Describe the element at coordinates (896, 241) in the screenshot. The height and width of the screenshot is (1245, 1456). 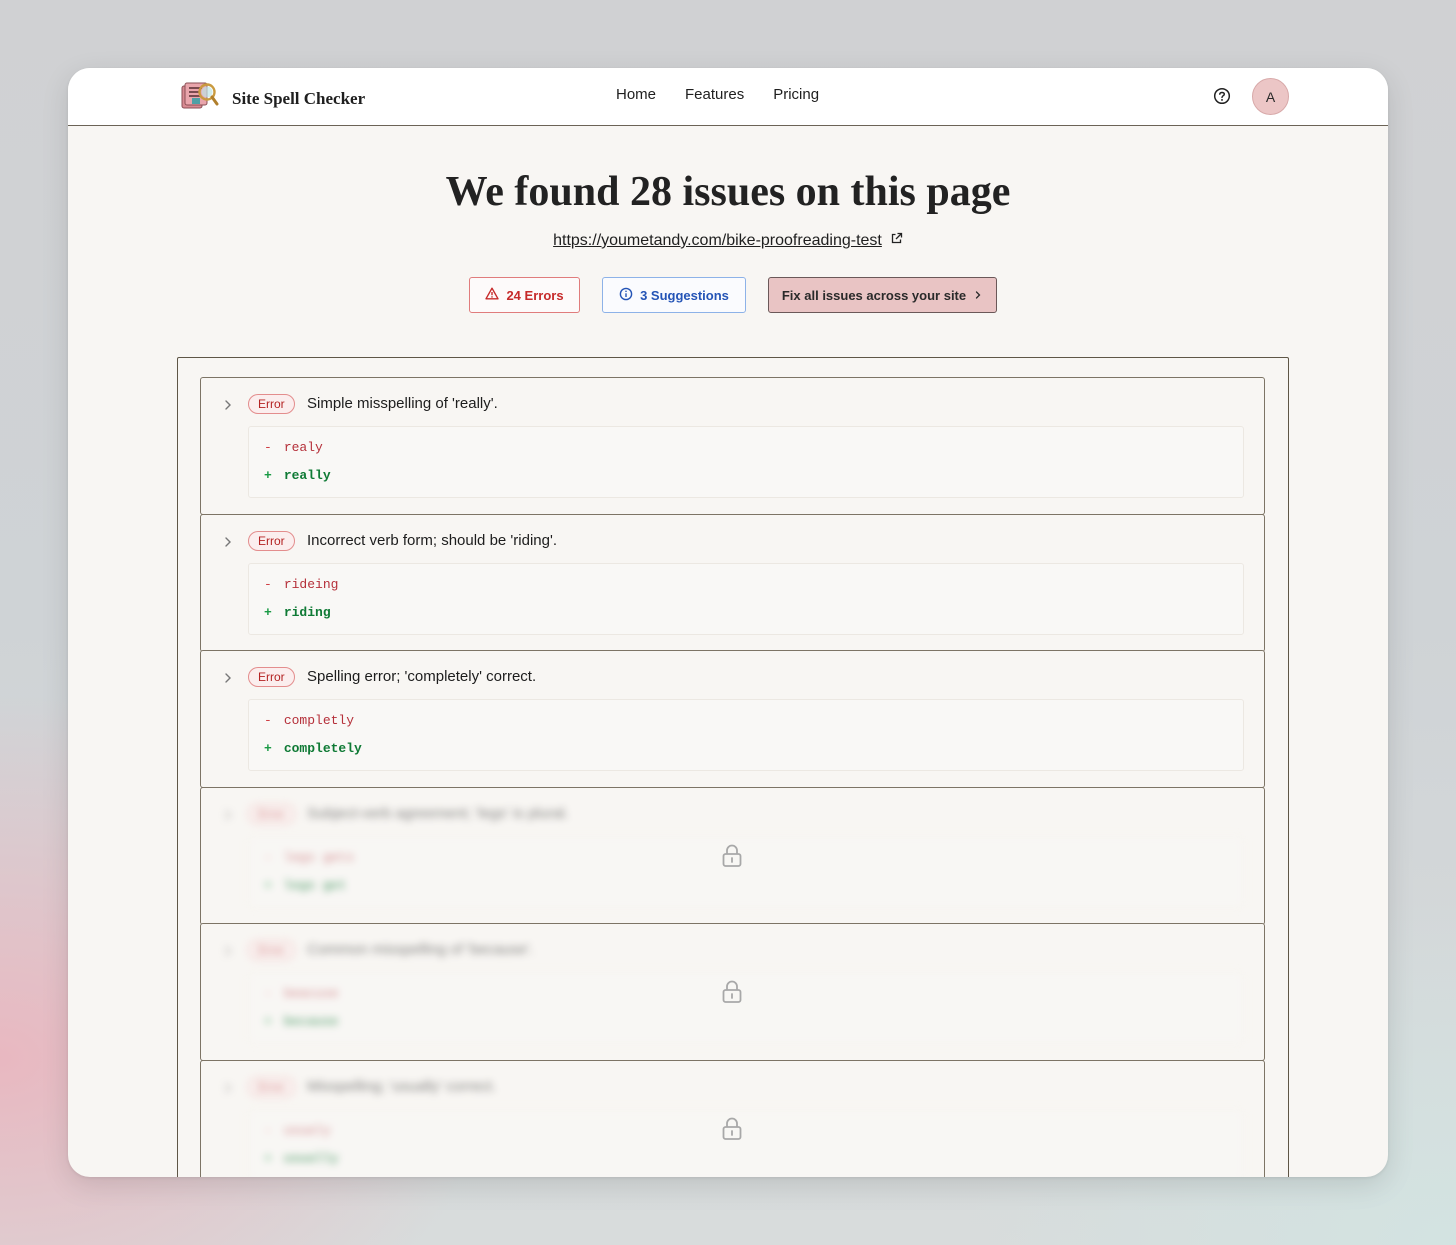
I see `external-link-icon` at that location.